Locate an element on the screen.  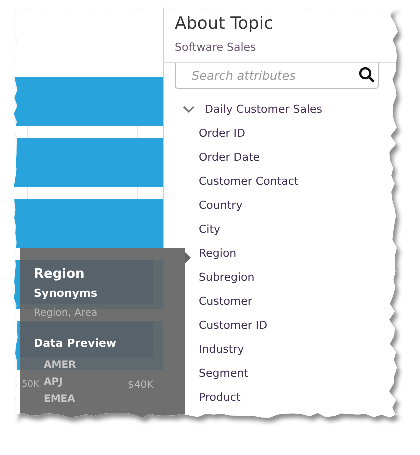
tree-item: Customer is located at coordinates (298, 302).